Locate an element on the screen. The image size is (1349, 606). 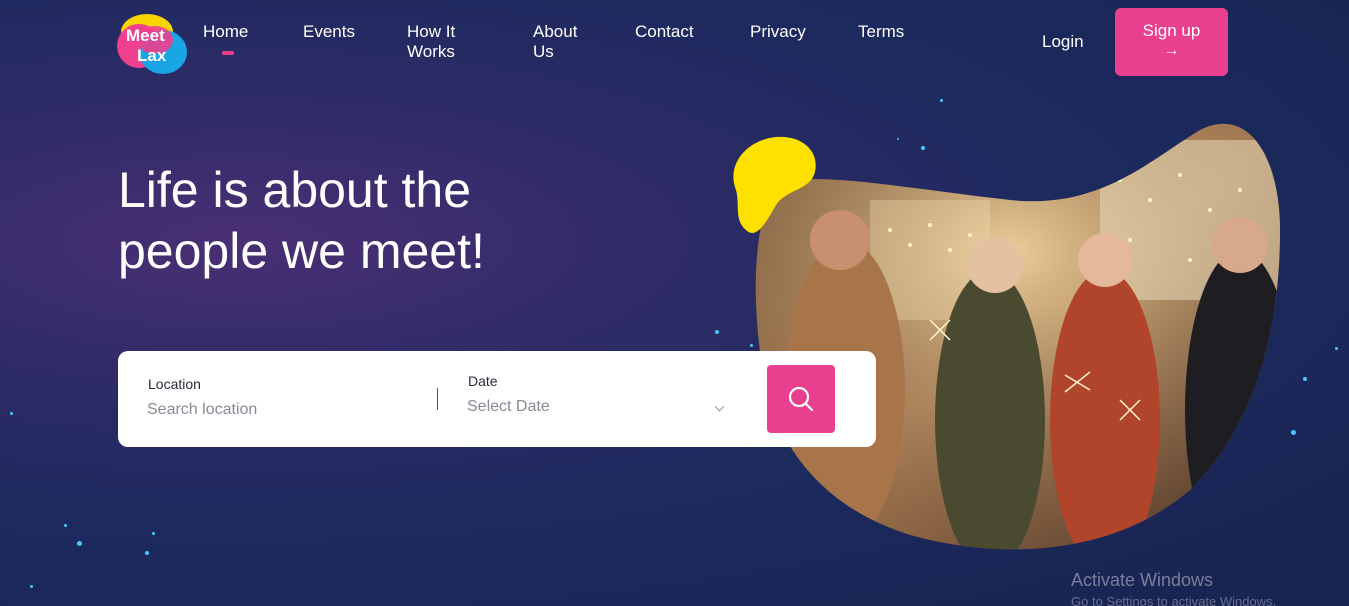
signup-label: Sign up is located at coordinates (1171, 30).